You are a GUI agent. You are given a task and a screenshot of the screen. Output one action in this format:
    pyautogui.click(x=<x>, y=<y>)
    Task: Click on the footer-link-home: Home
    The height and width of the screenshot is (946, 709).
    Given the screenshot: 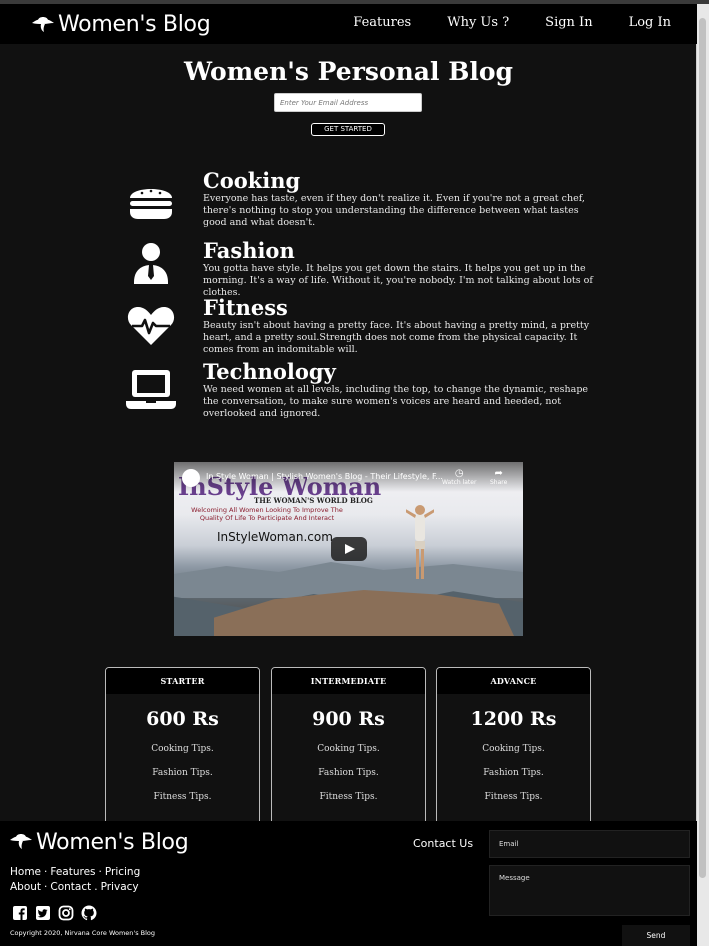 What is the action you would take?
    pyautogui.click(x=25, y=872)
    